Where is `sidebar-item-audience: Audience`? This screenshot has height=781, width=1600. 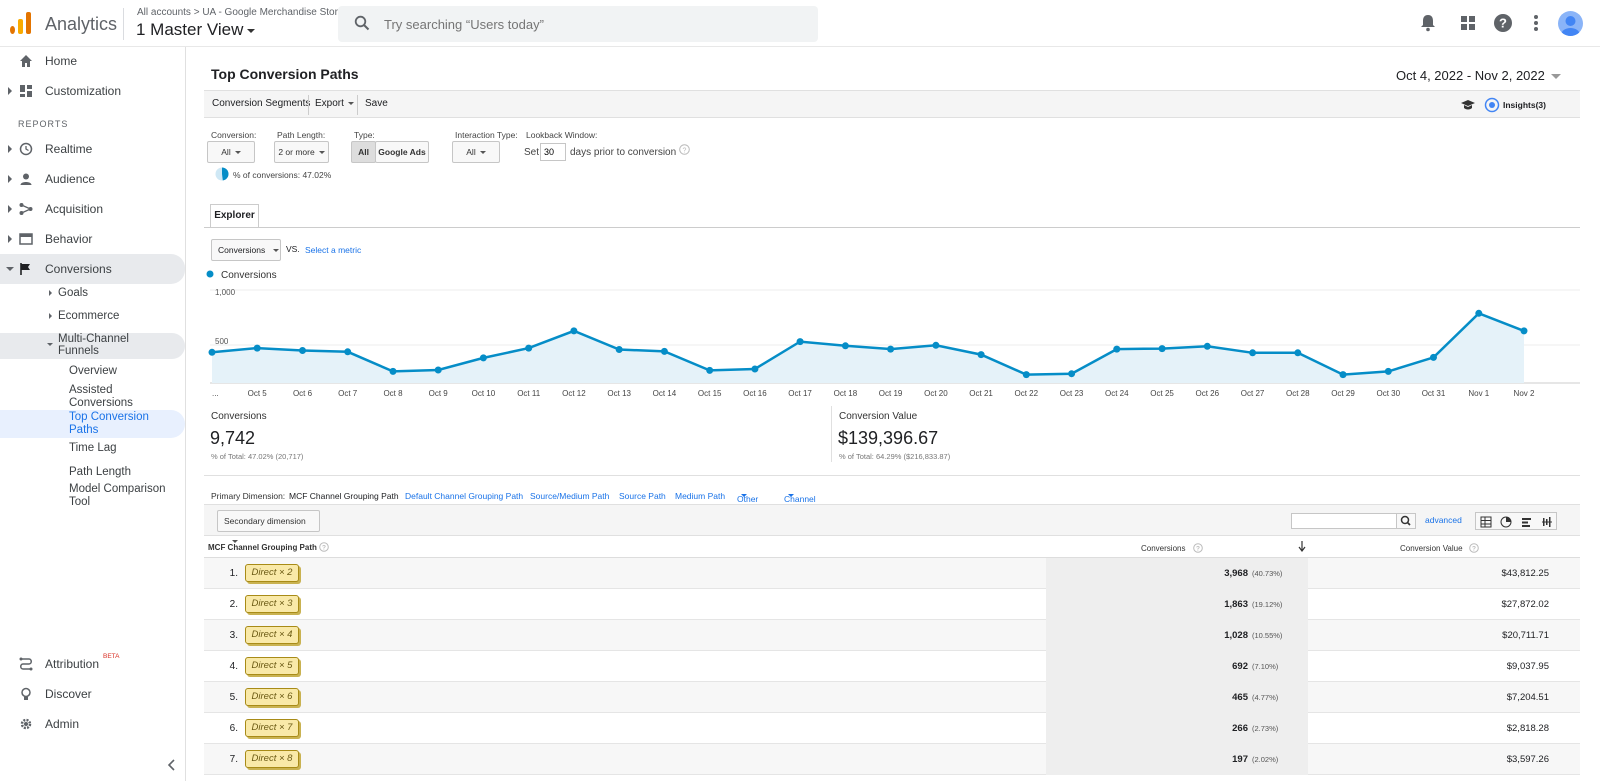 sidebar-item-audience: Audience is located at coordinates (93, 179).